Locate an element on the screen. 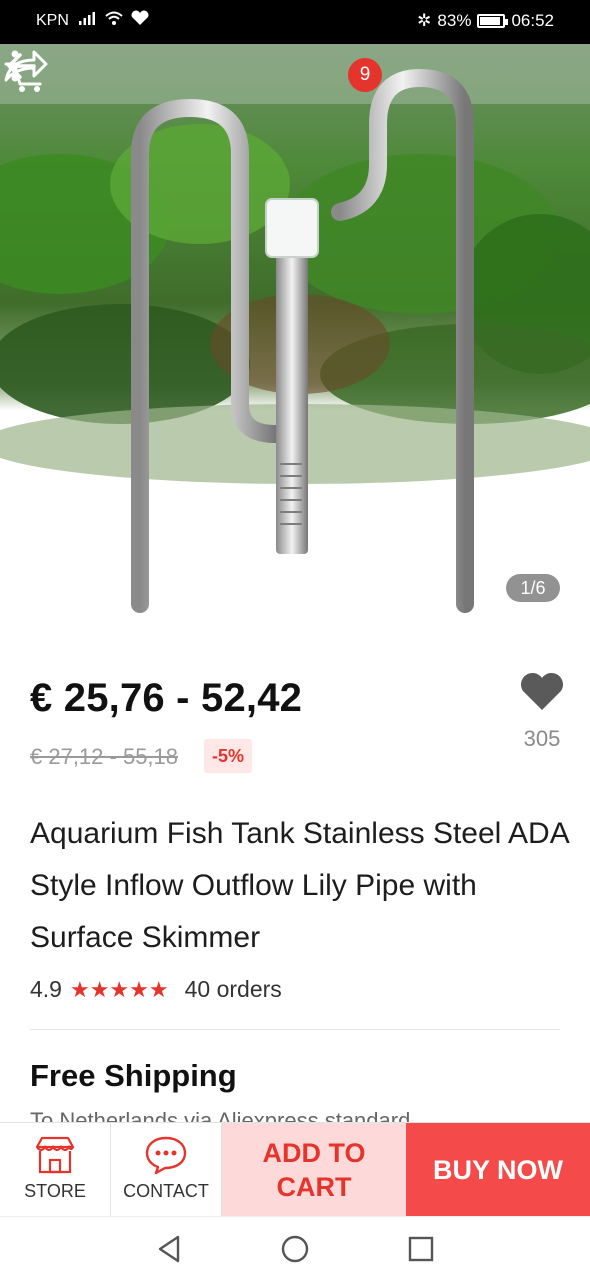  battery-icon is located at coordinates (493, 21).